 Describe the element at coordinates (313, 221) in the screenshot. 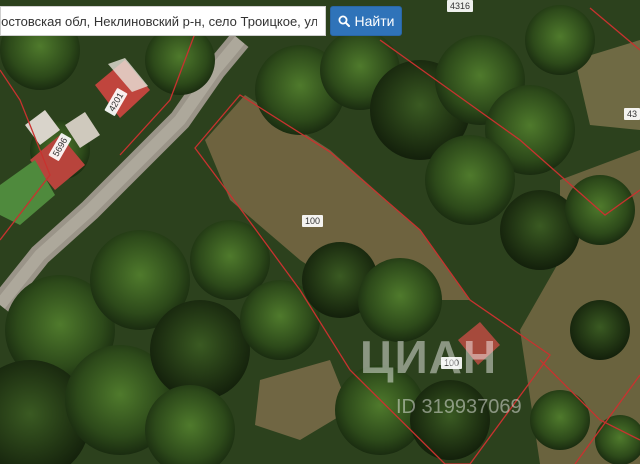

I see `parcel-label-main: 100` at that location.